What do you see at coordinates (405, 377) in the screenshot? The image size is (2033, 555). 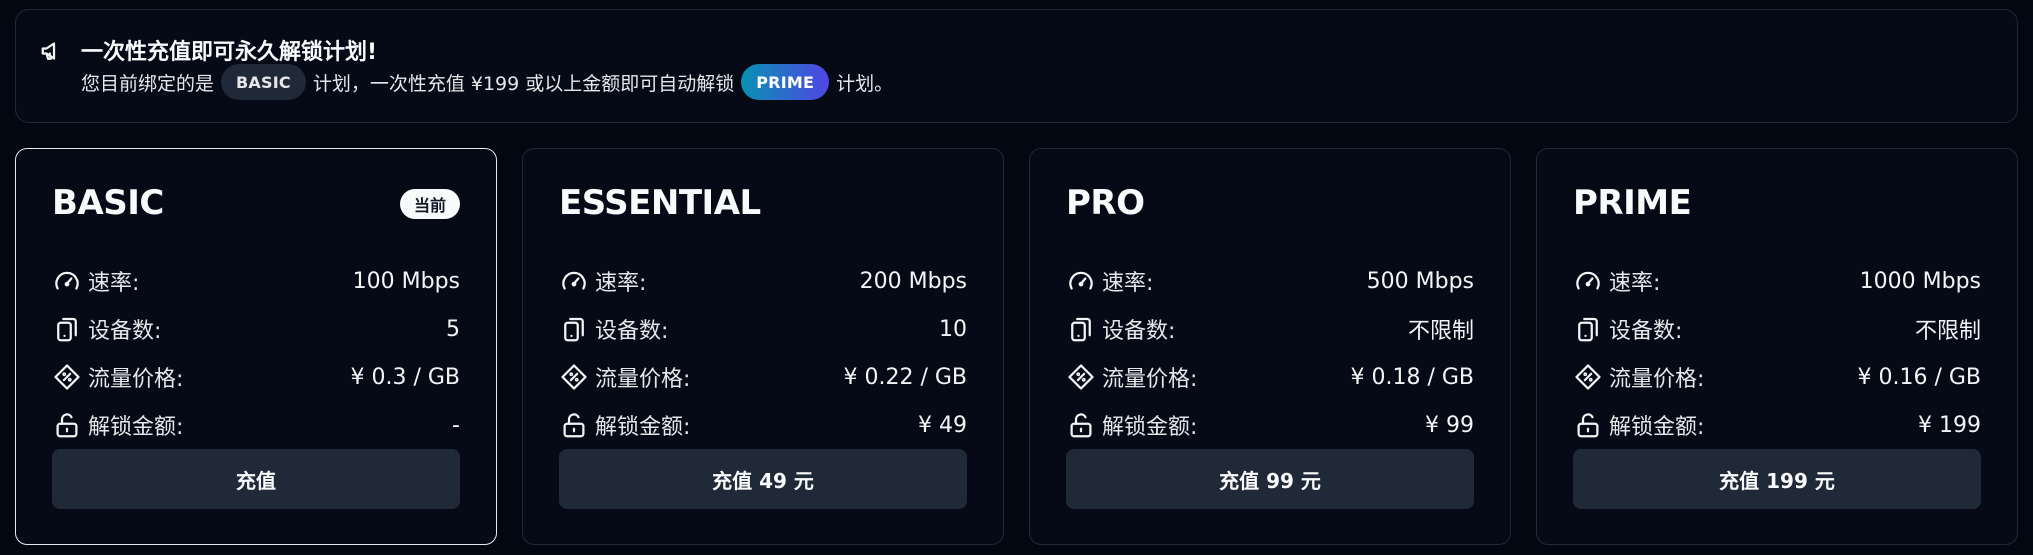 I see `traffic-price-value: ¥ 0.3 / GB` at bounding box center [405, 377].